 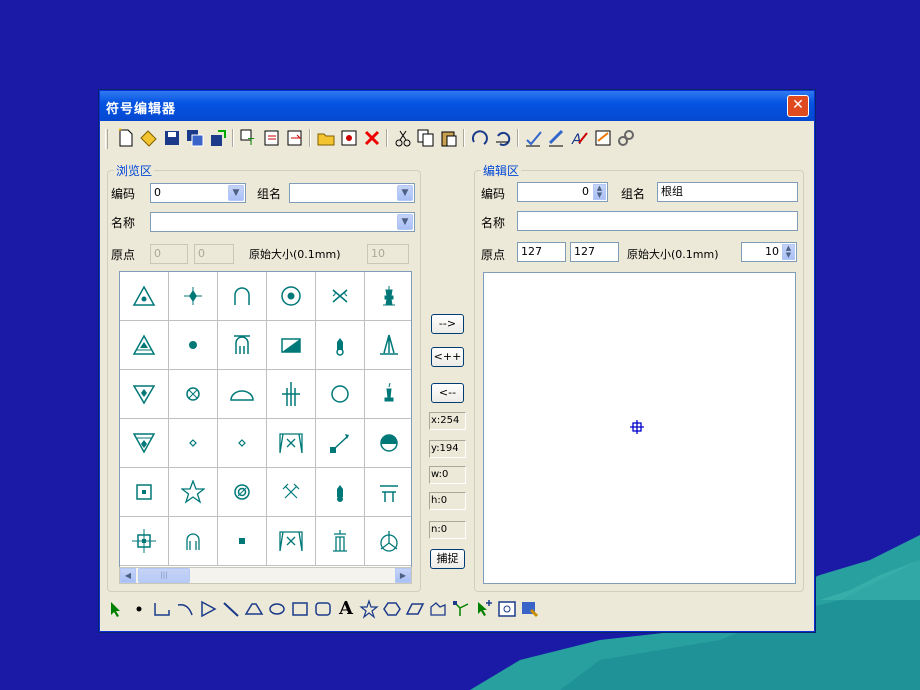 What do you see at coordinates (149, 138) in the screenshot?
I see `open-icon` at bounding box center [149, 138].